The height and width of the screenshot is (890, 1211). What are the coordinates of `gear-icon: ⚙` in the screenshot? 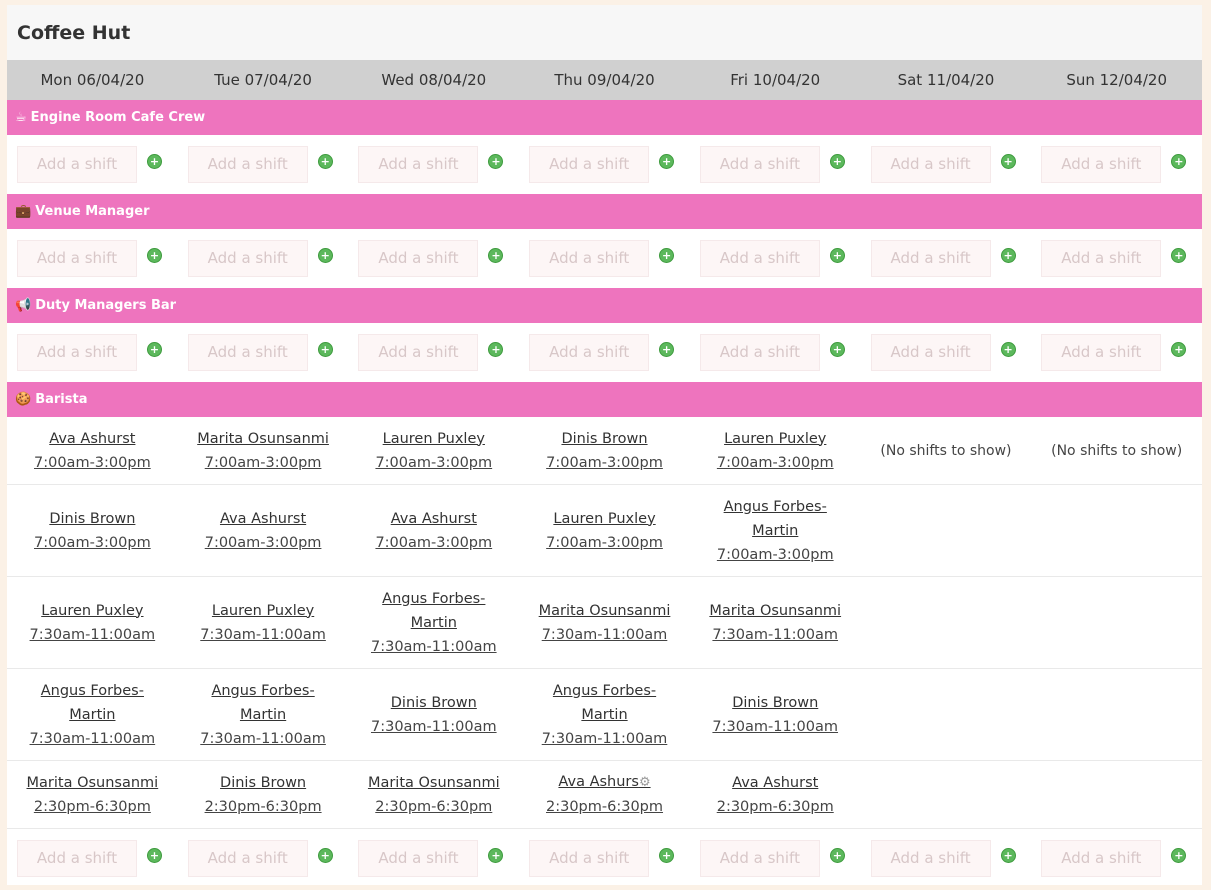 It's located at (645, 782).